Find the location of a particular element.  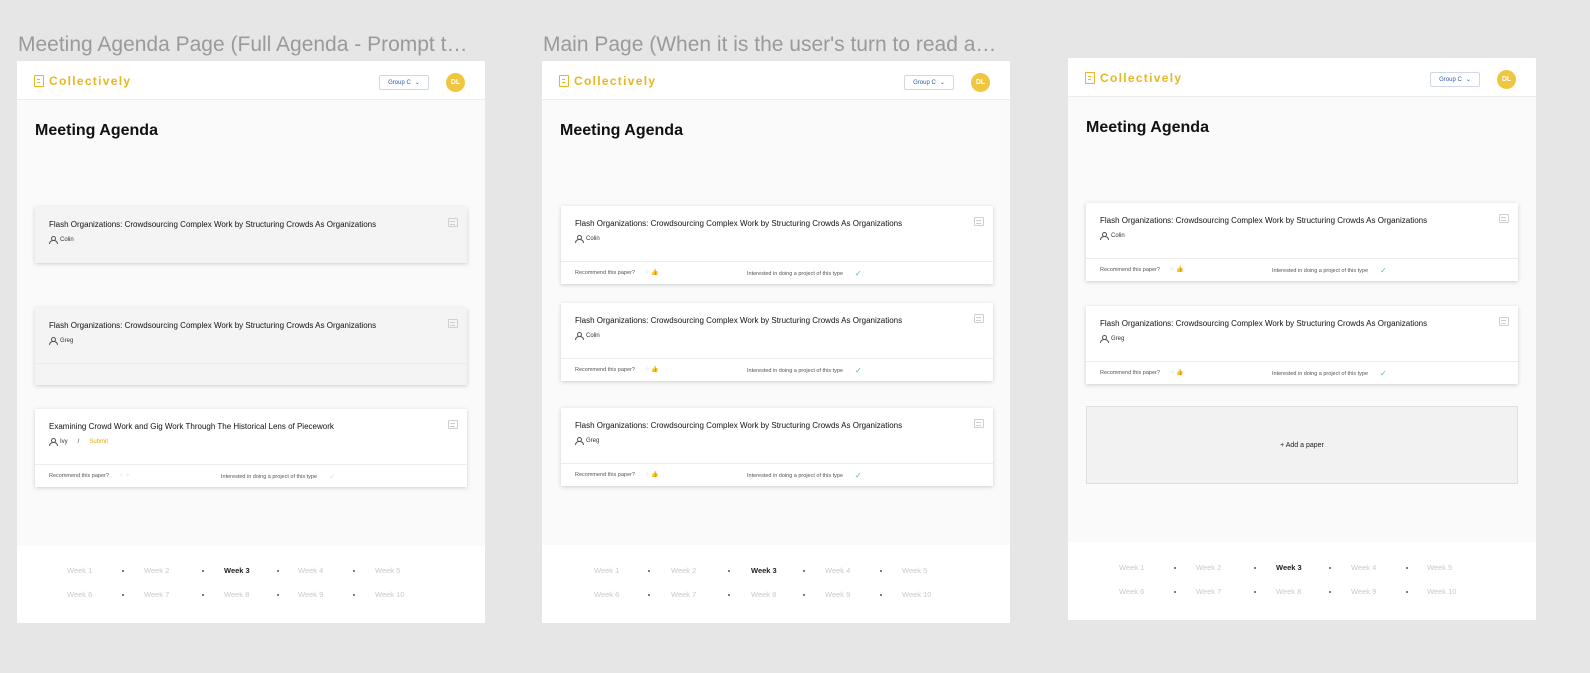

submit-link: Submit is located at coordinates (98, 442).